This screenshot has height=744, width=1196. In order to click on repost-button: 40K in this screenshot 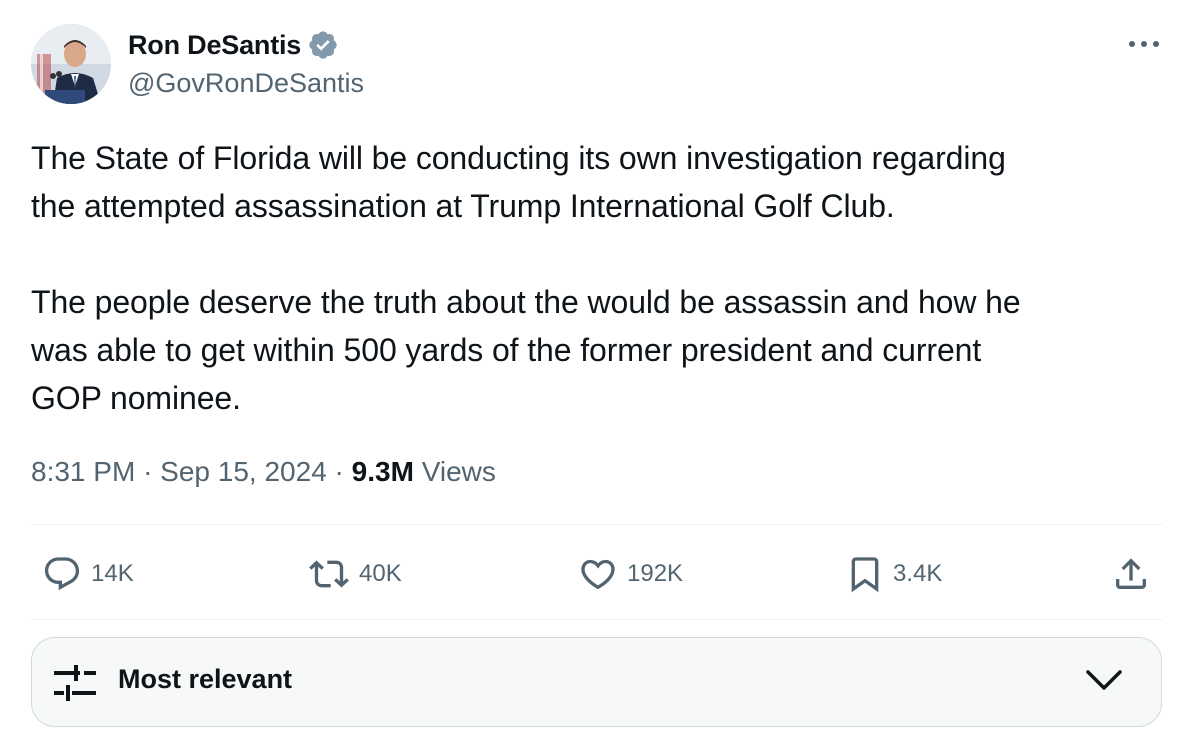, I will do `click(354, 574)`.